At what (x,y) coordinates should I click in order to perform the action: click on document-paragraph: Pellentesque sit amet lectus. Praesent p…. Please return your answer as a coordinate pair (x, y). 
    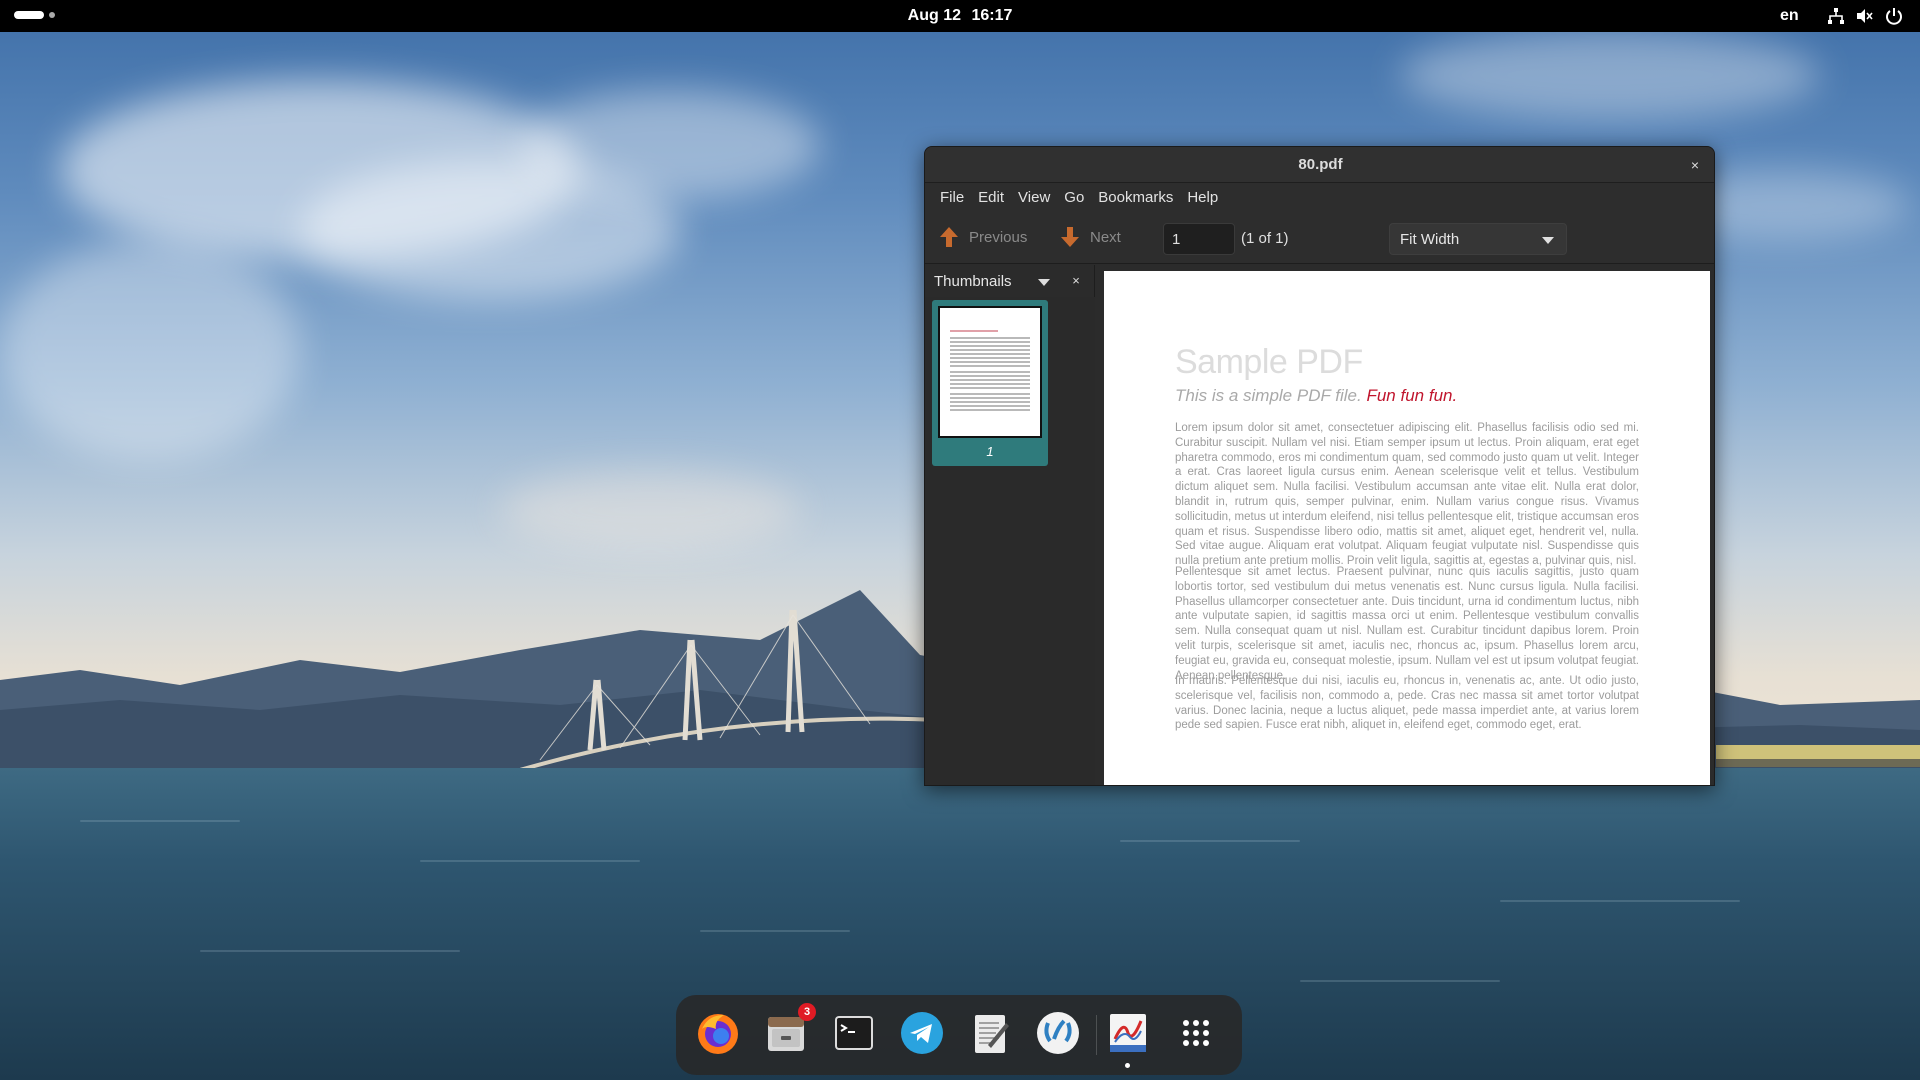
    Looking at the image, I should click on (1407, 624).